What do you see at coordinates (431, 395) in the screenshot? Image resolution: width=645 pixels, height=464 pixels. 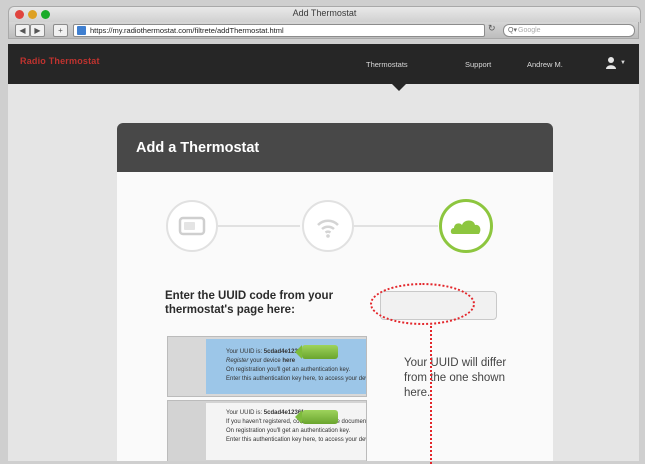 I see `annotation-line` at bounding box center [431, 395].